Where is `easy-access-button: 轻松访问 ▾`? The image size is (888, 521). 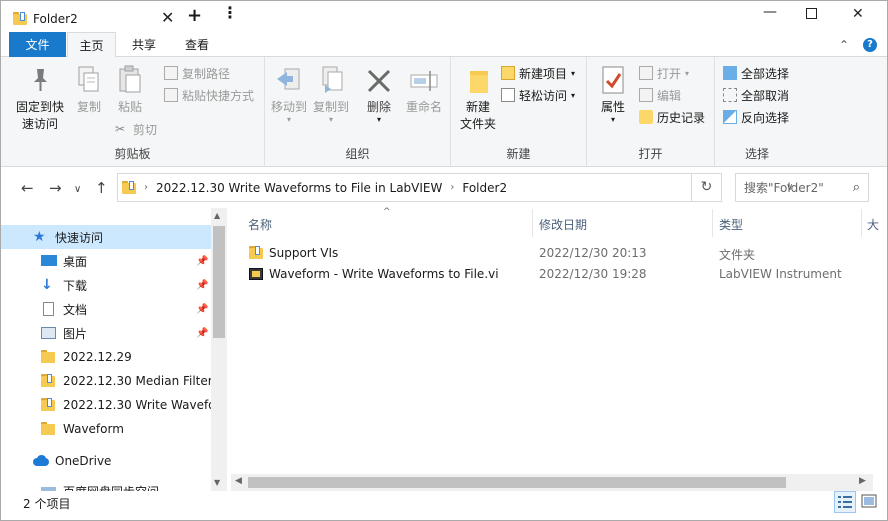 easy-access-button: 轻松访问 ▾ is located at coordinates (538, 95).